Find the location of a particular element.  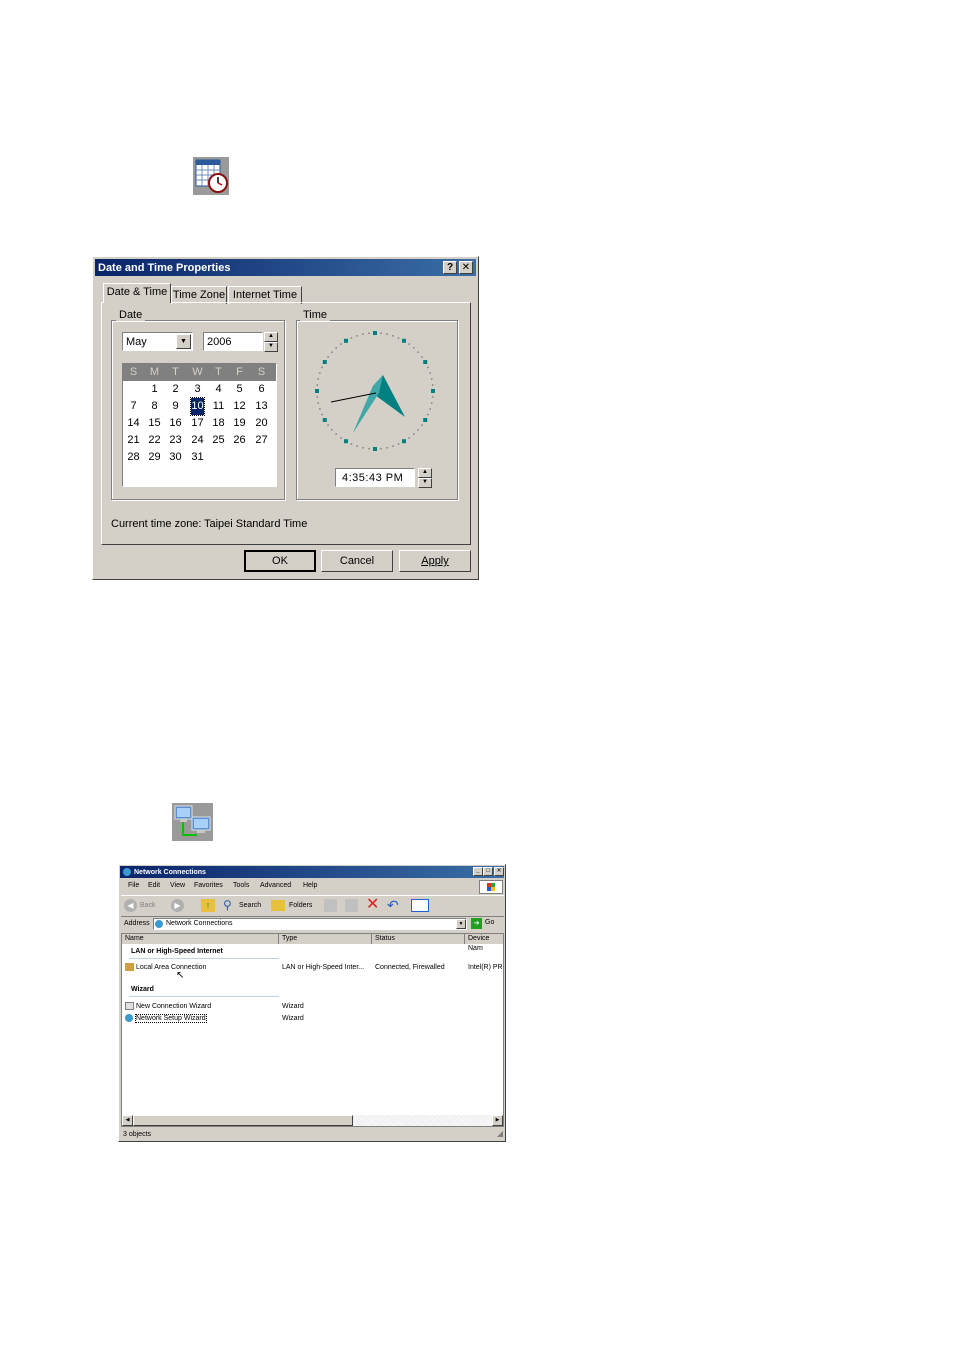

tab-date-time: Date & Time is located at coordinates (137, 293).